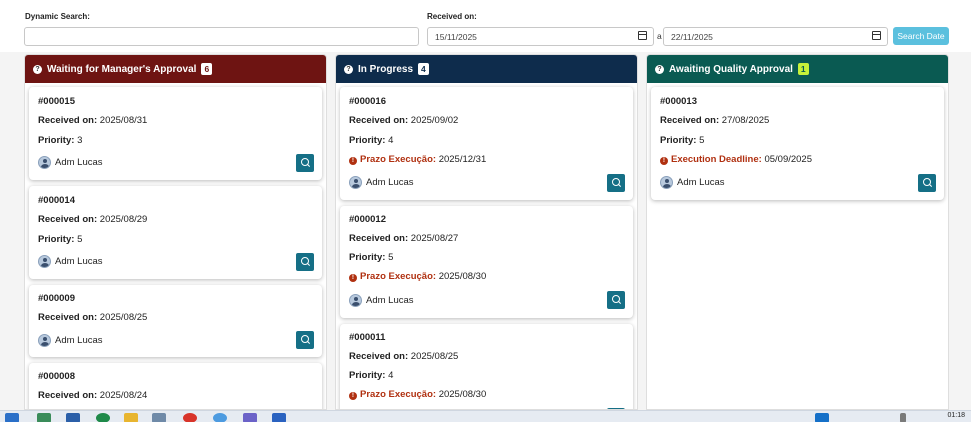  What do you see at coordinates (456, 37) in the screenshot?
I see `date-from-value: 15/11/2025` at bounding box center [456, 37].